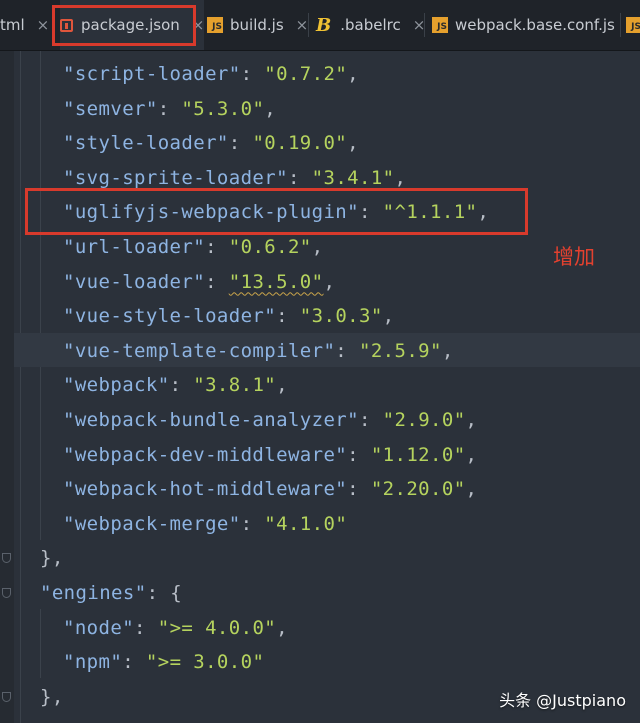 This screenshot has height=723, width=640. Describe the element at coordinates (7, 387) in the screenshot. I see `editor-gutter` at that location.